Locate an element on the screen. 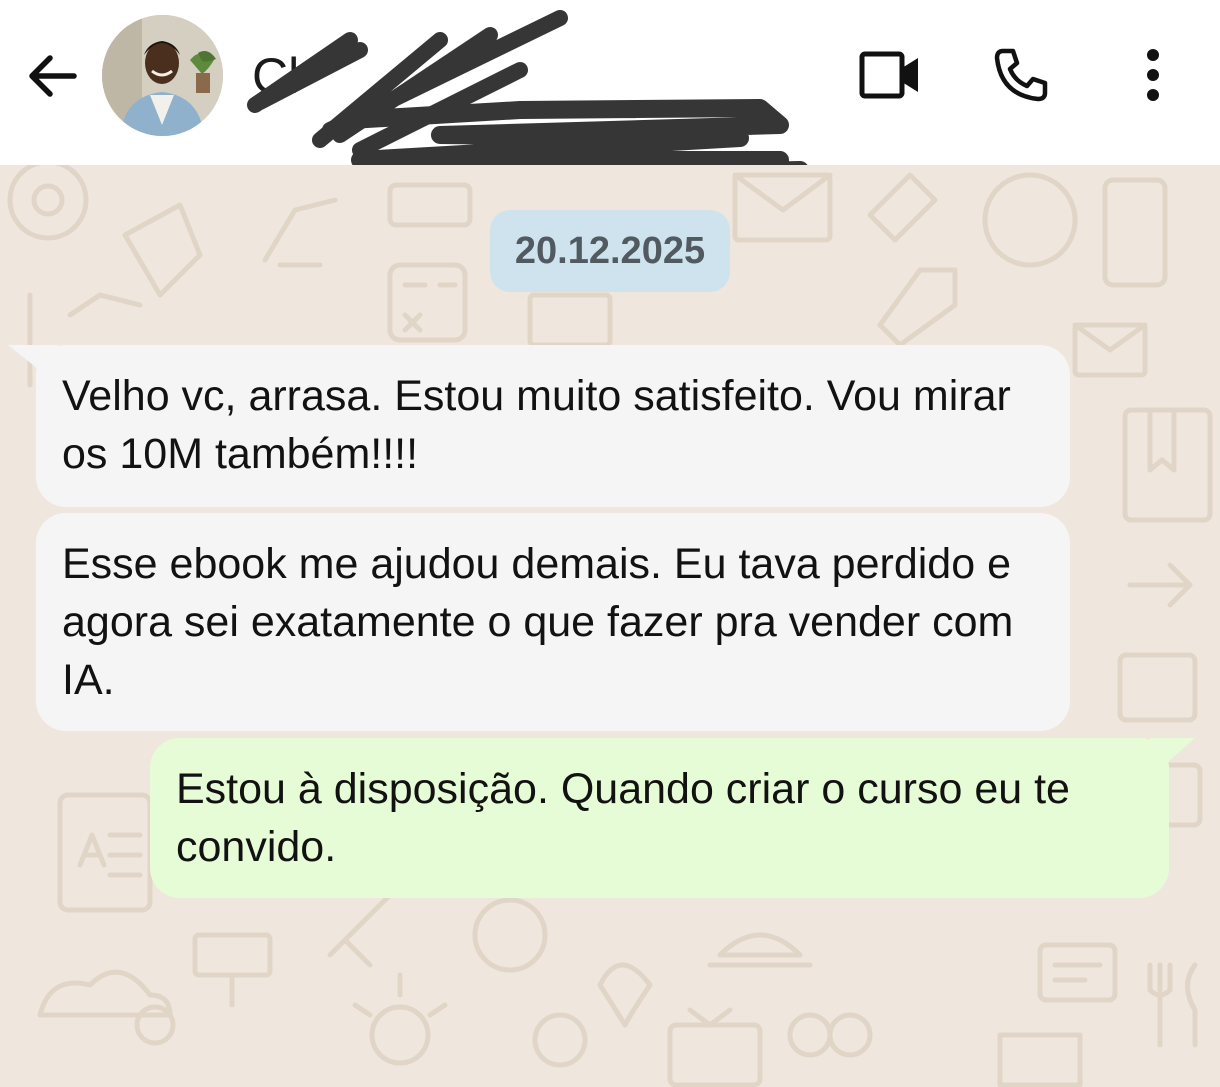  voice-call-button is located at coordinates (1021, 75).